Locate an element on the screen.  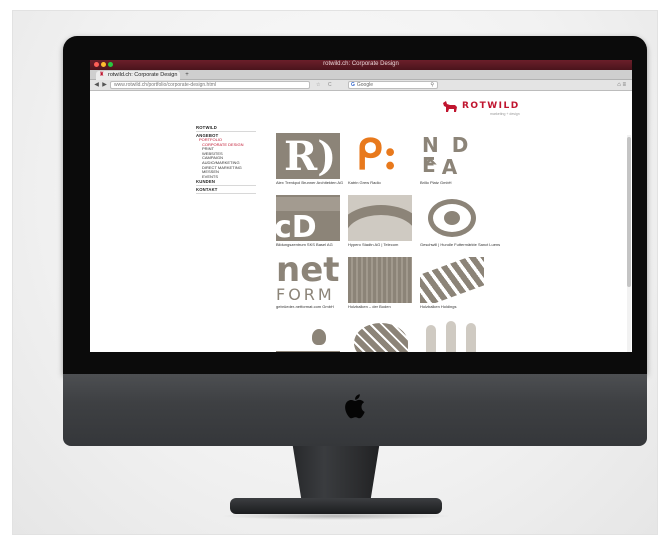
portfolio-caption: Brillo Platz GmbH is located at coordinates (452, 183).